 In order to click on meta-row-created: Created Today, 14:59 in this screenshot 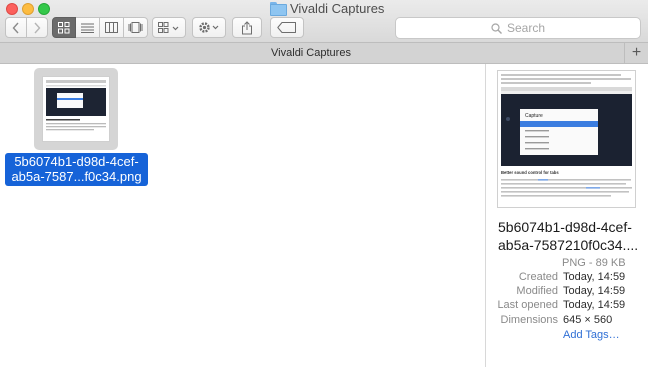, I will do `click(567, 278)`.